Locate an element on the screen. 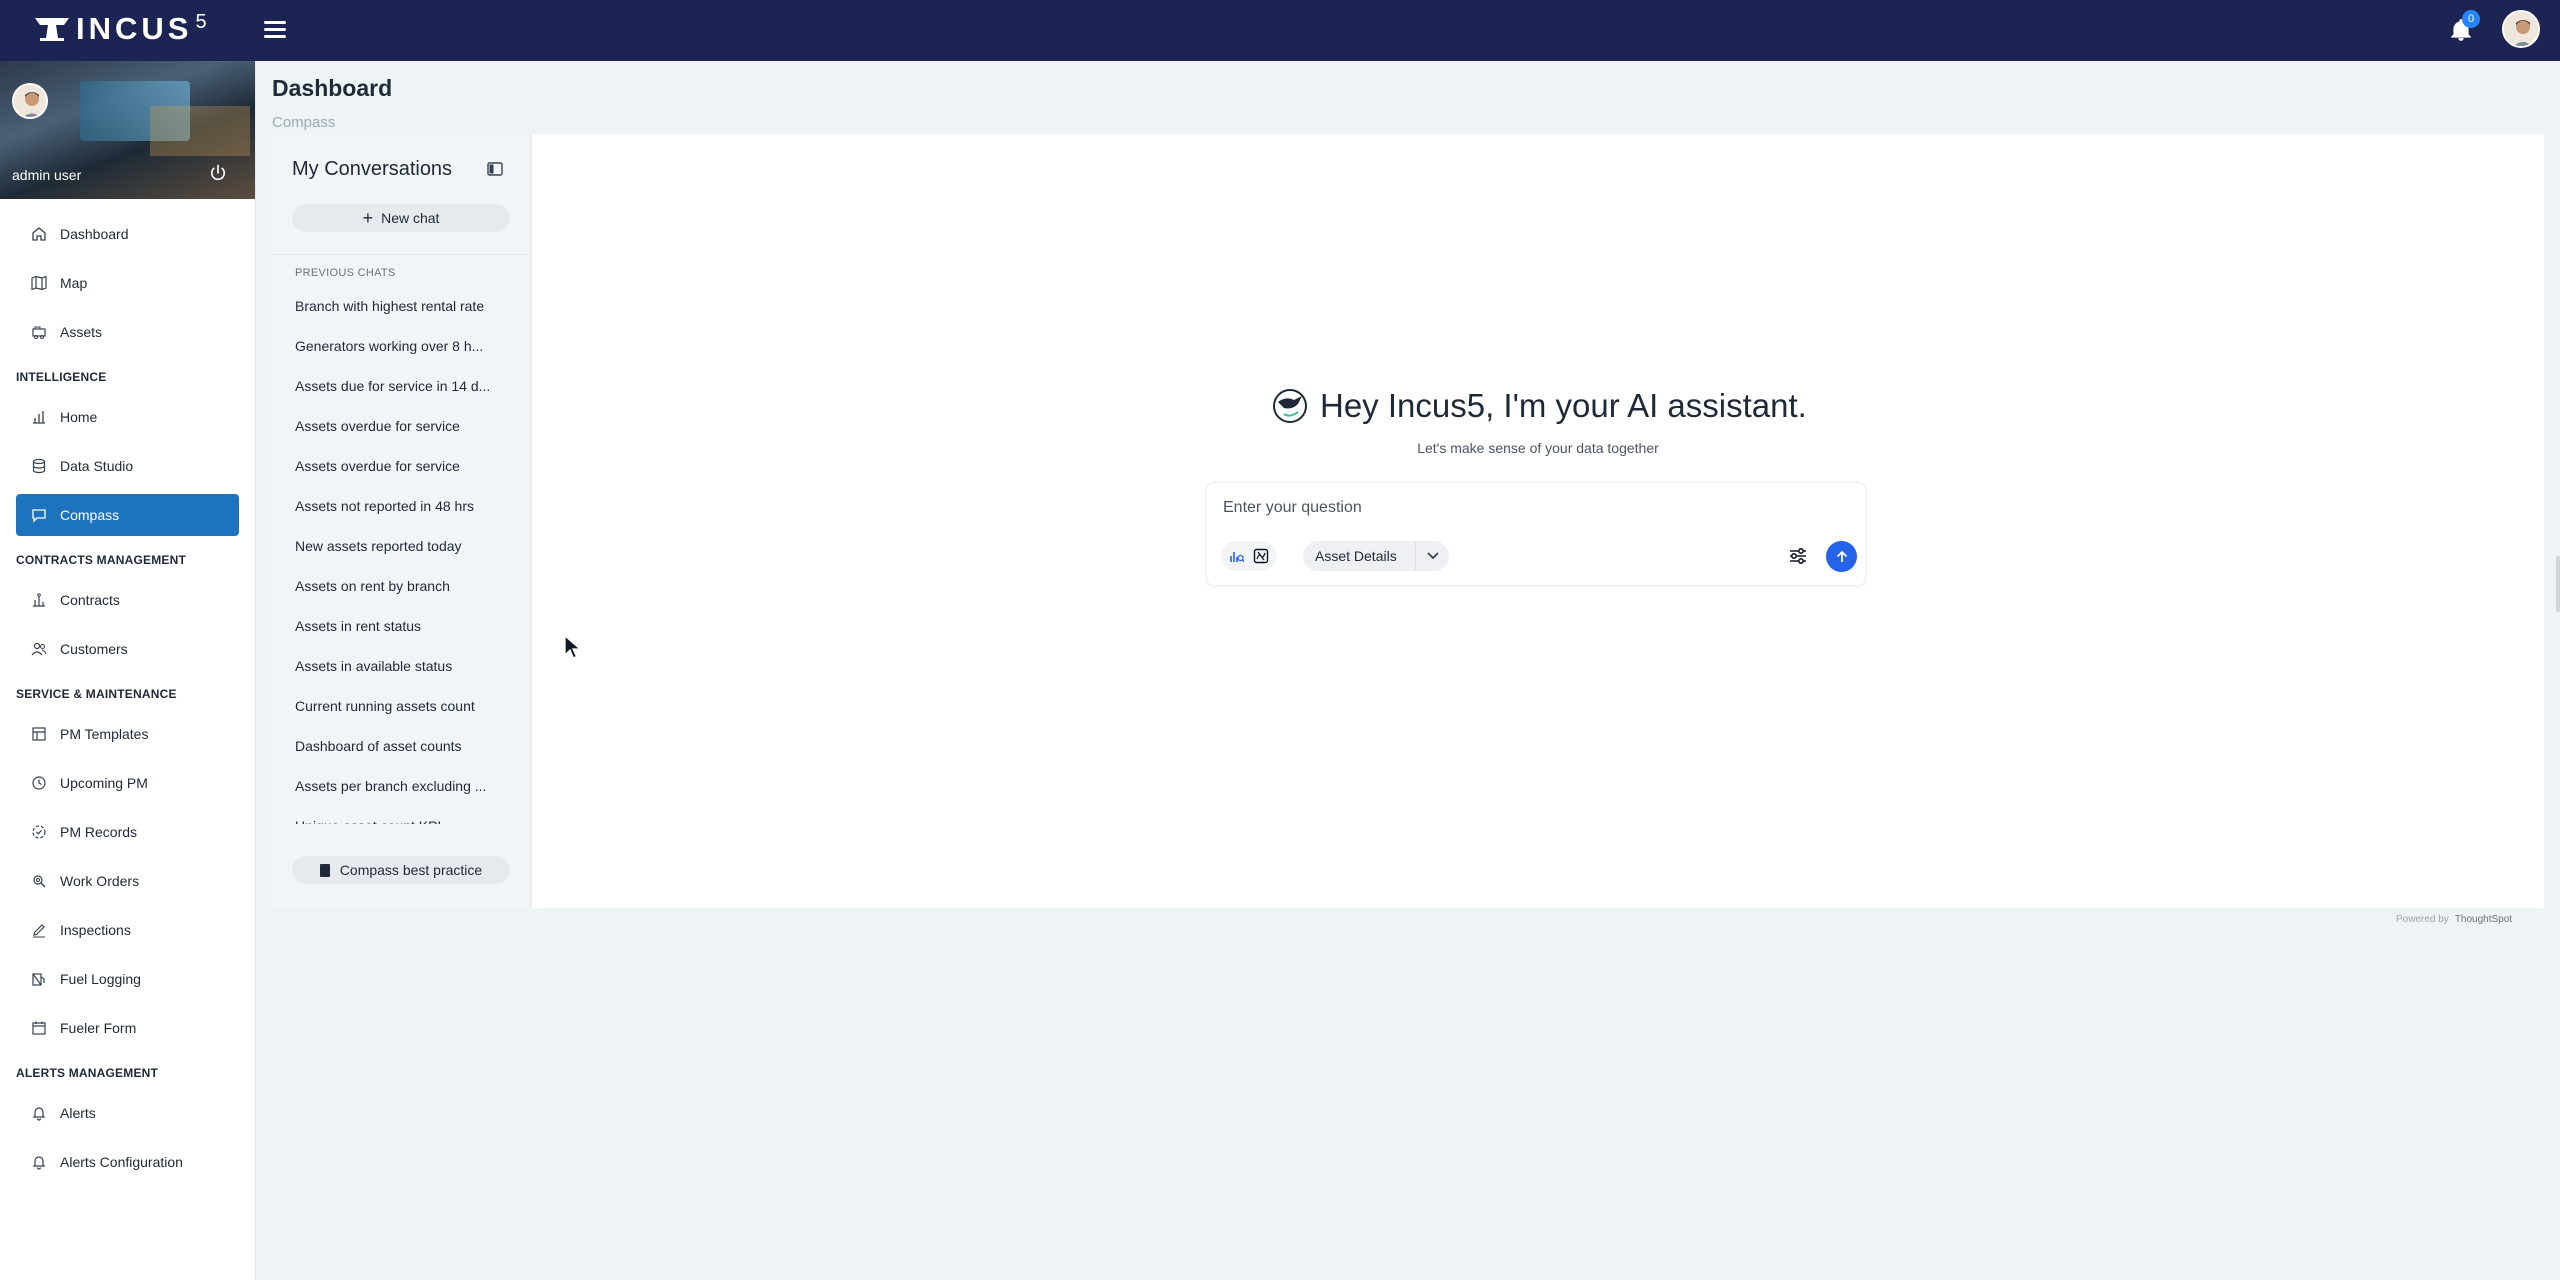 The height and width of the screenshot is (1280, 2560). chat-icon is located at coordinates (39, 515).